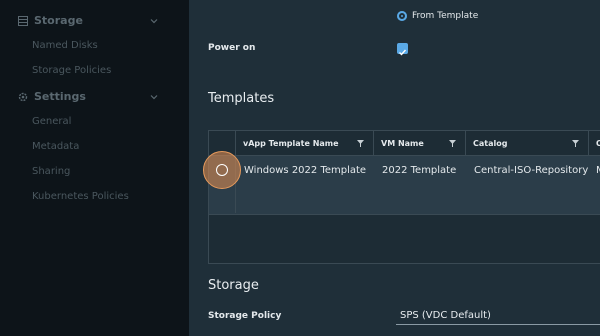 The height and width of the screenshot is (336, 600). Describe the element at coordinates (88, 20) in the screenshot. I see `sidebar-section-storage: Storage` at that location.